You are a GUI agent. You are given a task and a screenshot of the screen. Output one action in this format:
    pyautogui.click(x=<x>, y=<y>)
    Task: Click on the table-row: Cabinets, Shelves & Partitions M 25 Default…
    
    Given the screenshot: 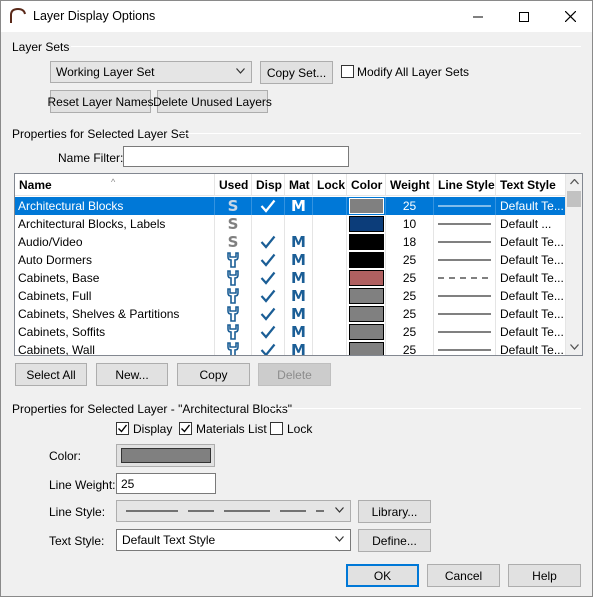 What is the action you would take?
    pyautogui.click(x=290, y=314)
    